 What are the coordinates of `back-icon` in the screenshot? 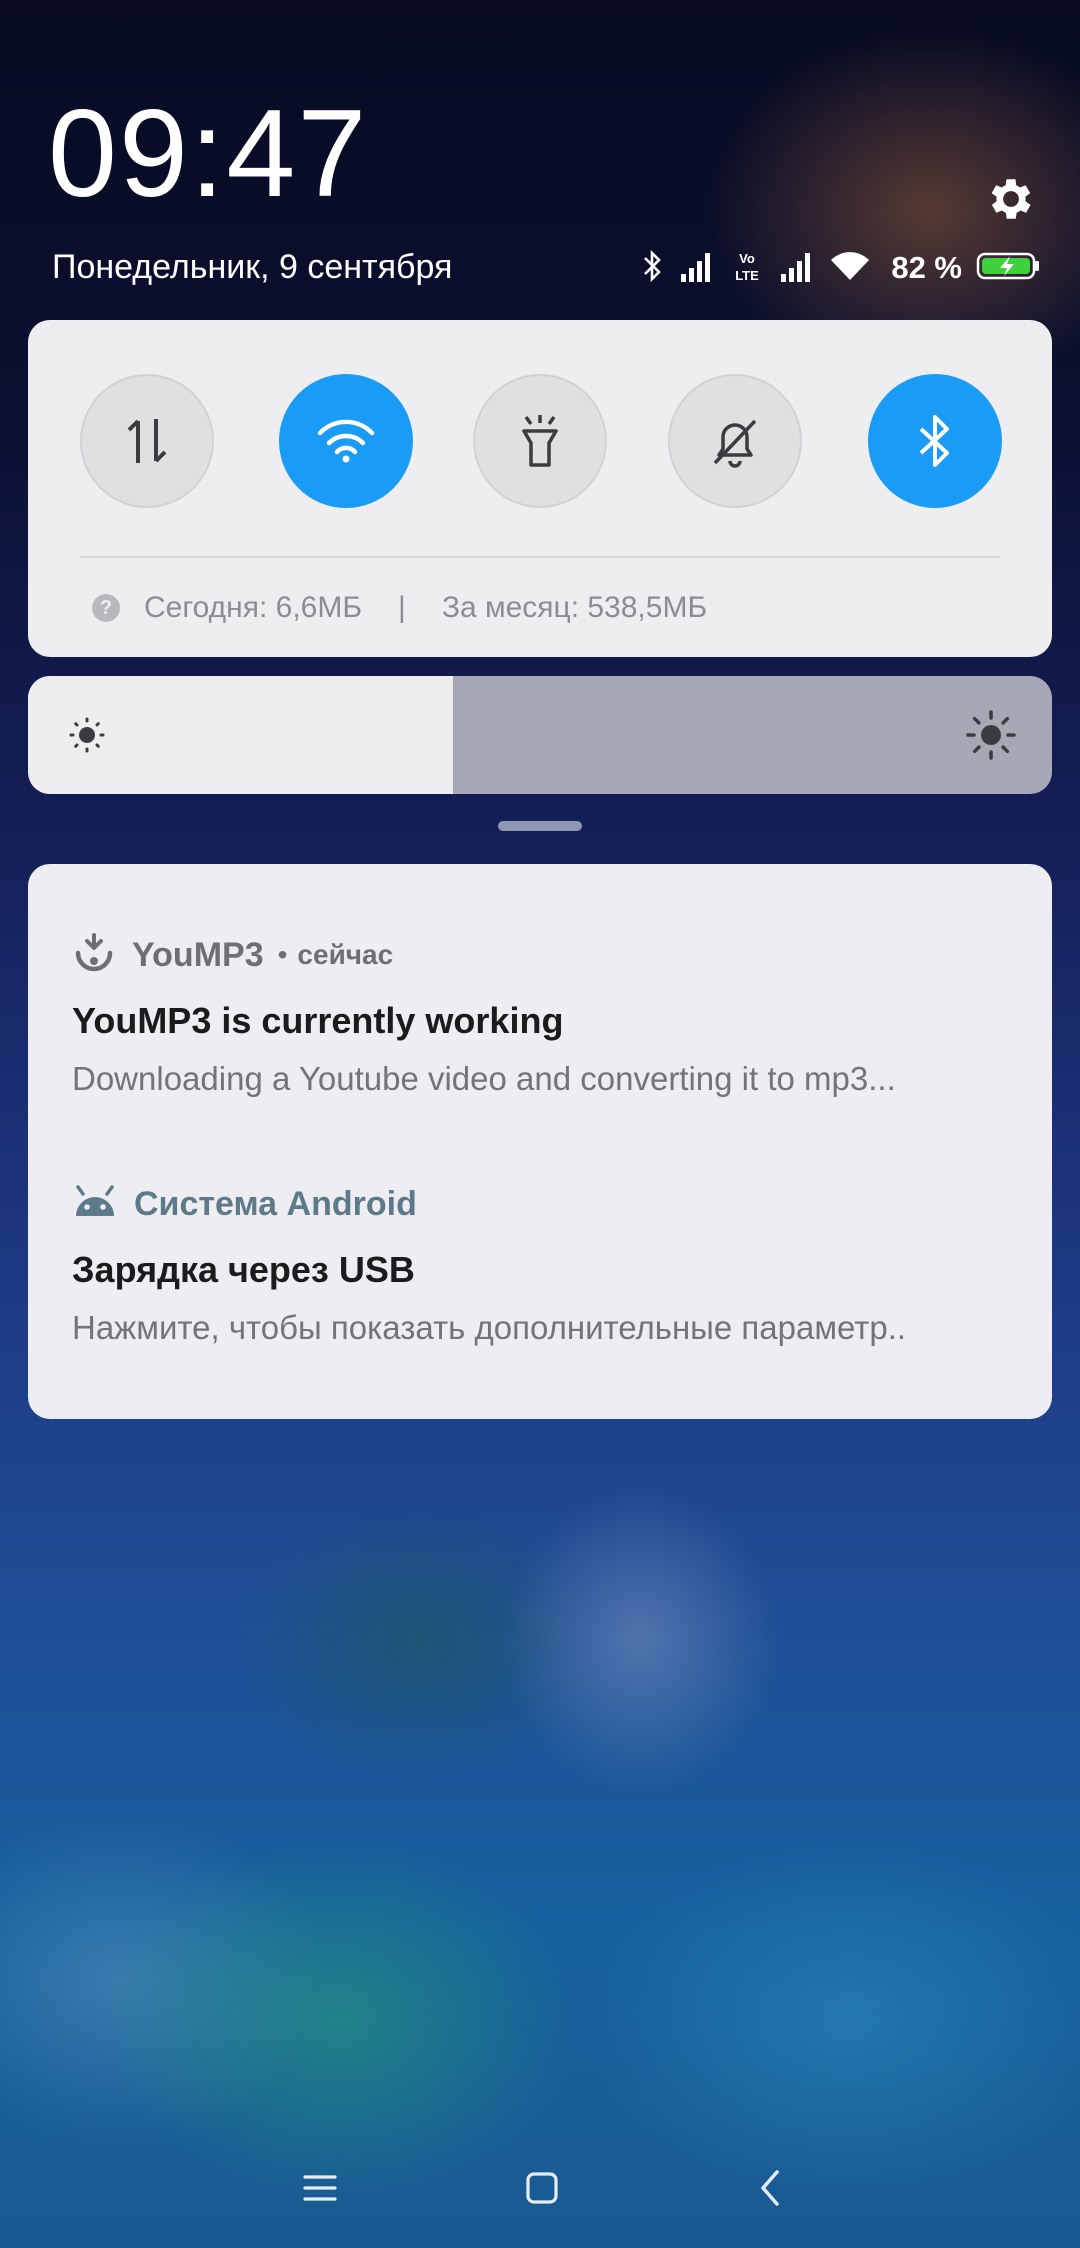 It's located at (770, 2188).